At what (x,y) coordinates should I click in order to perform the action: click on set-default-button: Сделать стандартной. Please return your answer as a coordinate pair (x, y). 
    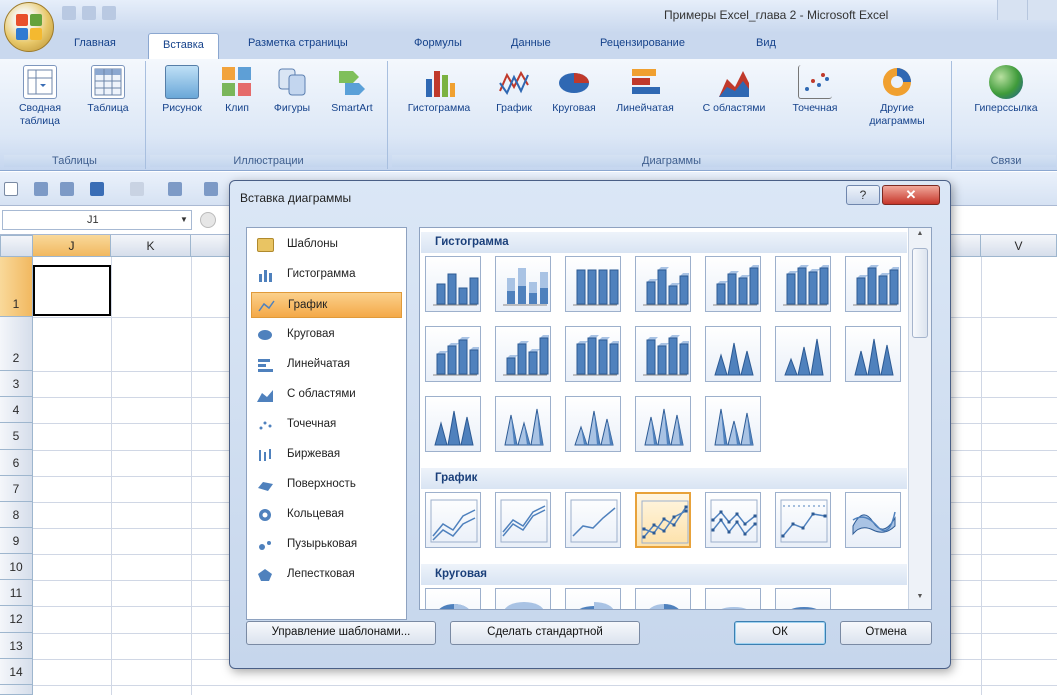
    Looking at the image, I should click on (545, 633).